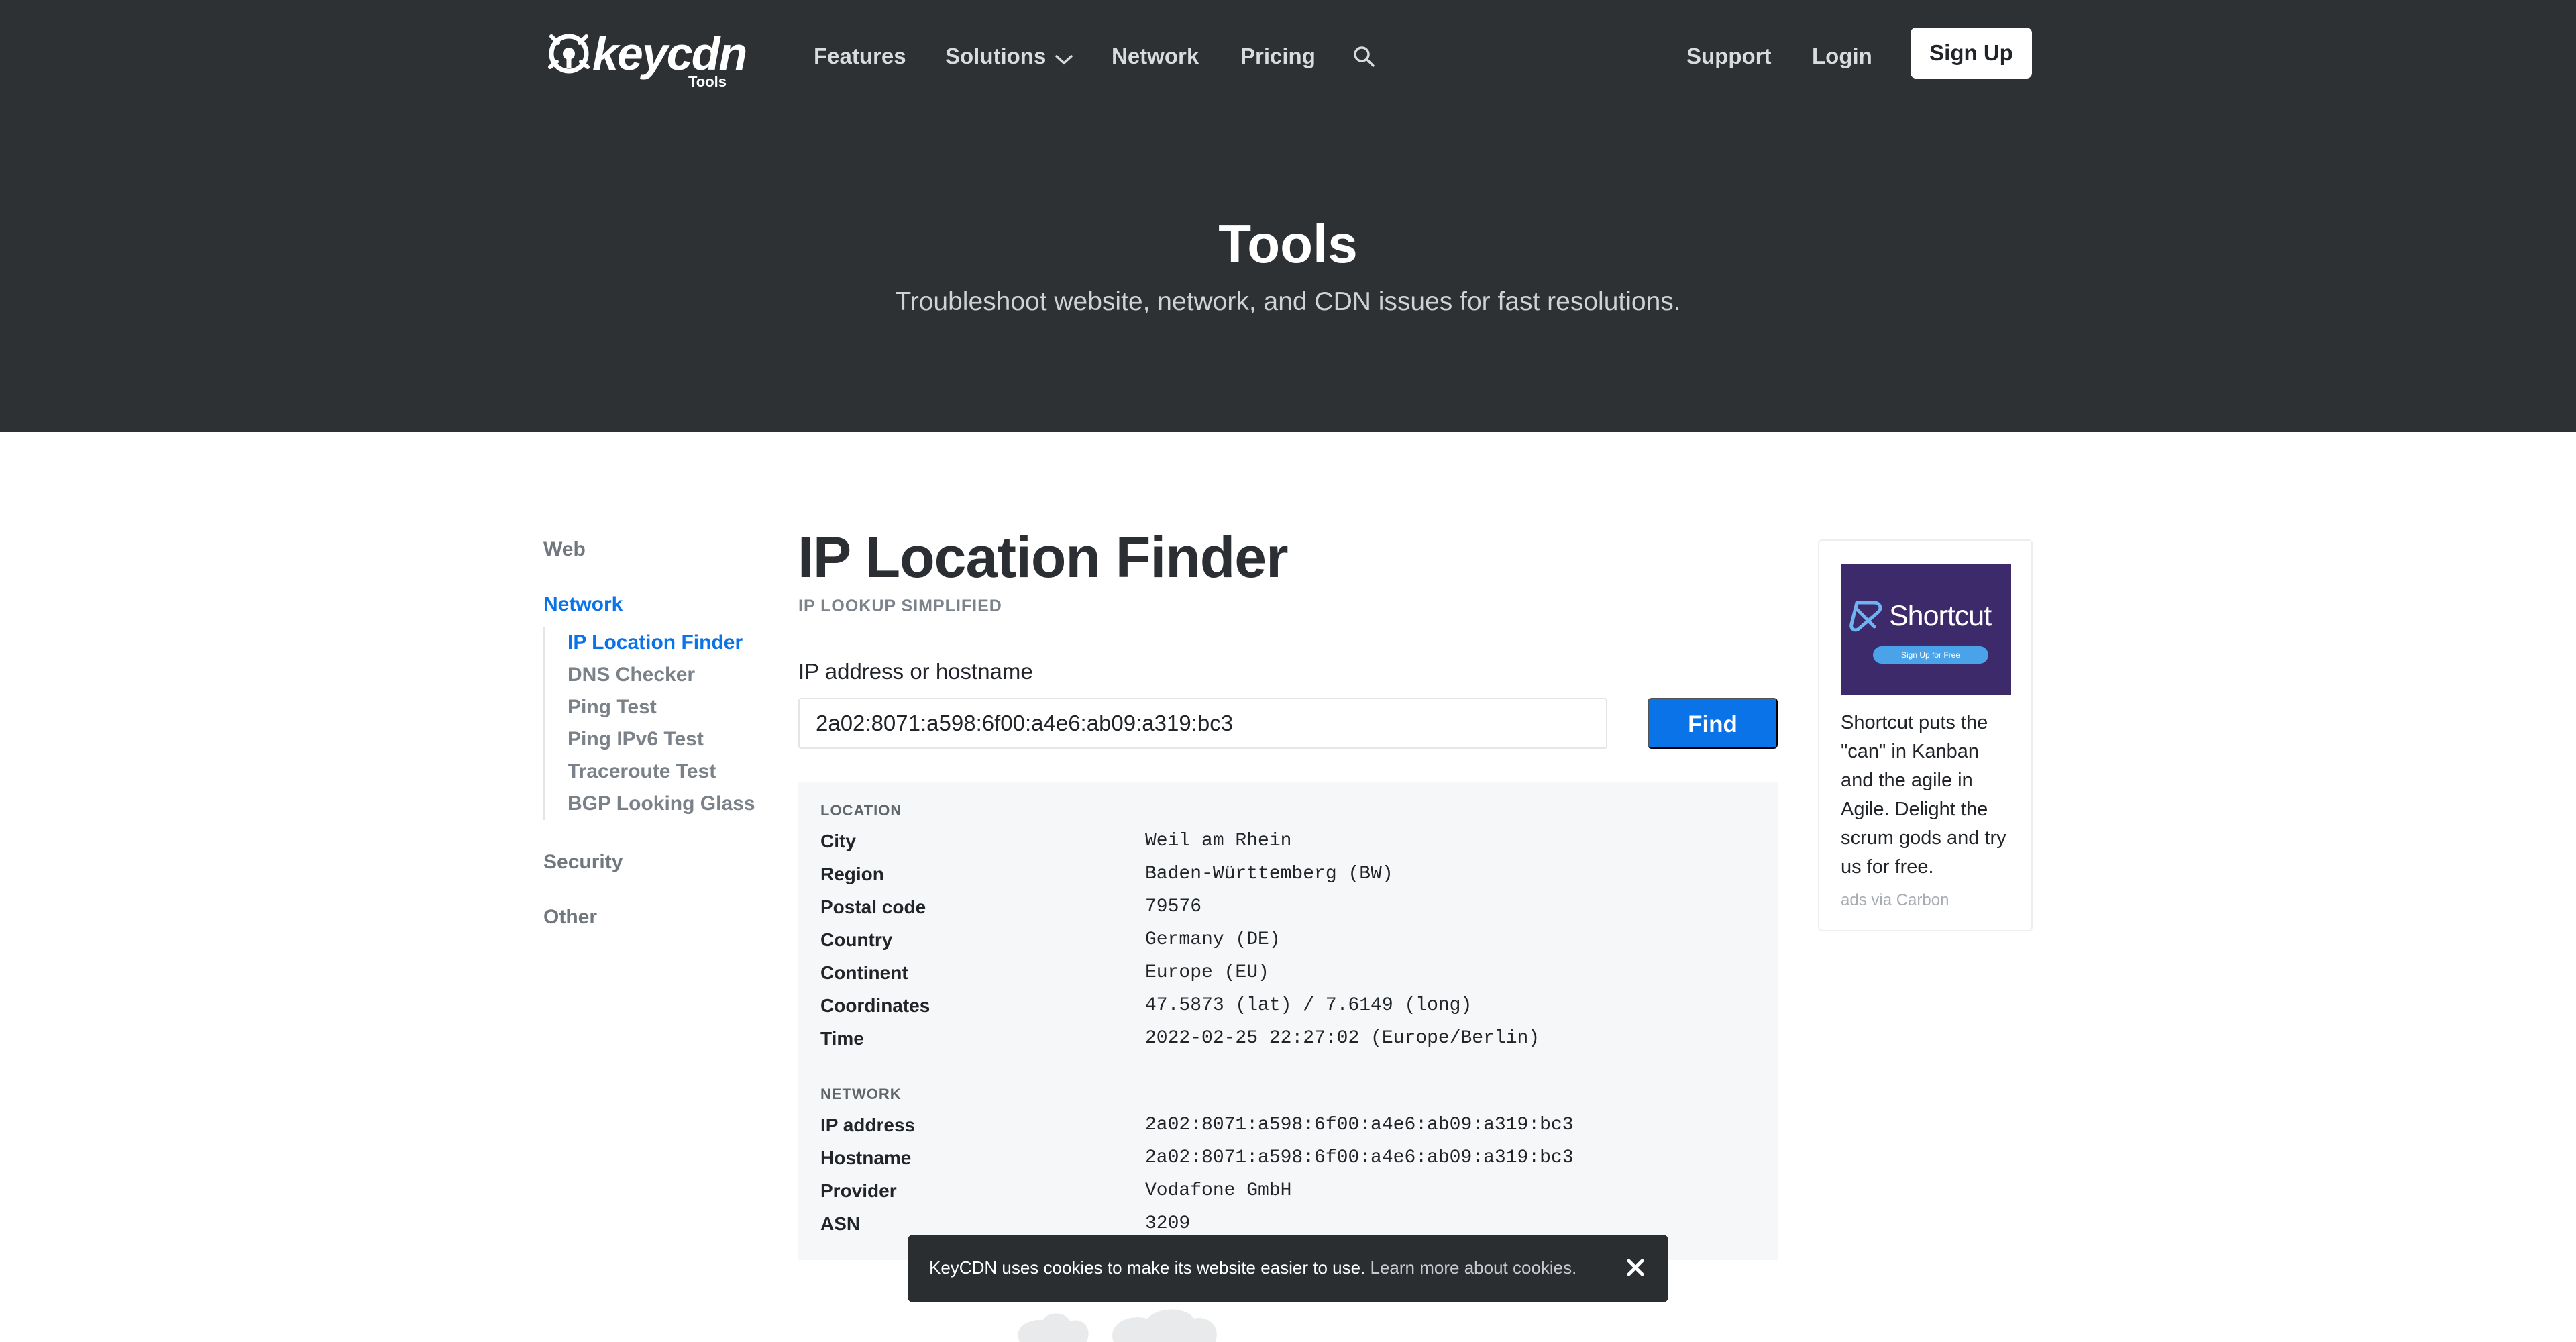 The image size is (2576, 1342). I want to click on network-section-title: NETWORK, so click(861, 1094).